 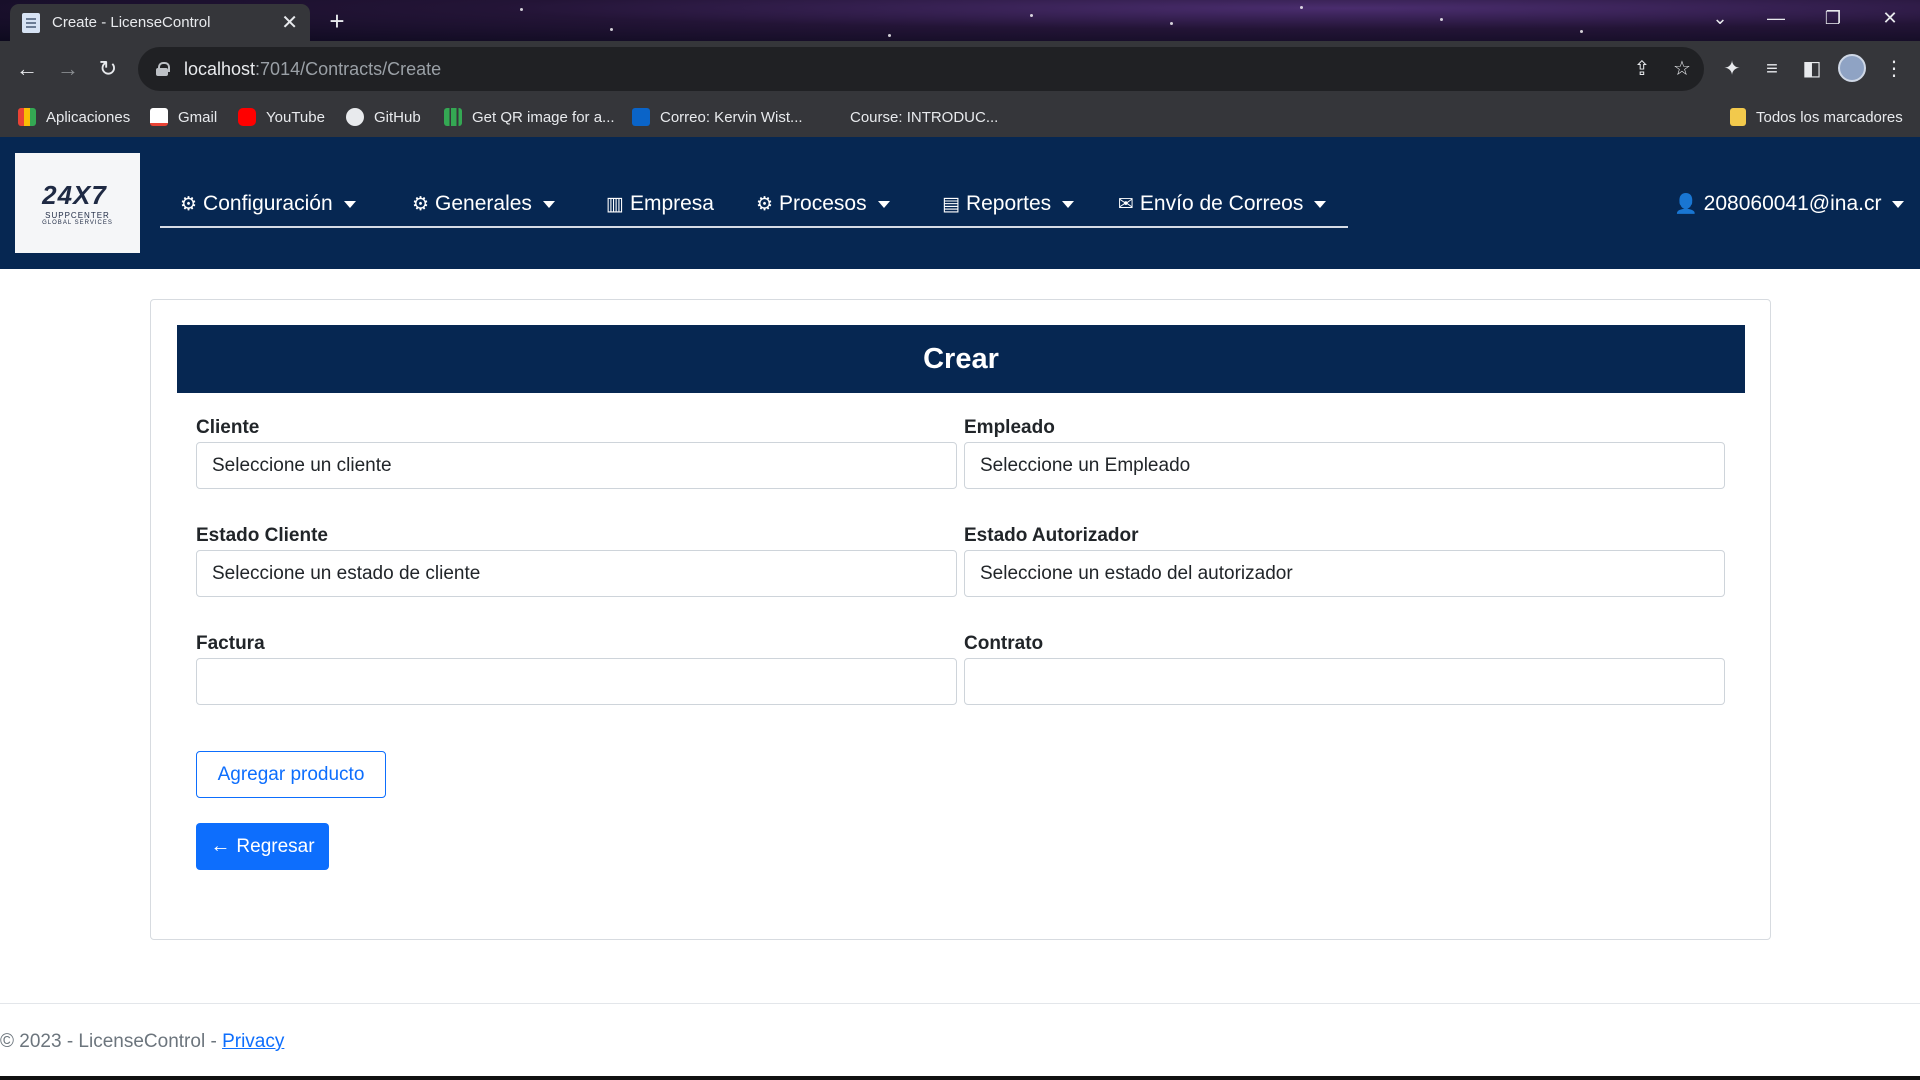 What do you see at coordinates (483, 204) in the screenshot?
I see `menu-generales: ⚙ Generales` at bounding box center [483, 204].